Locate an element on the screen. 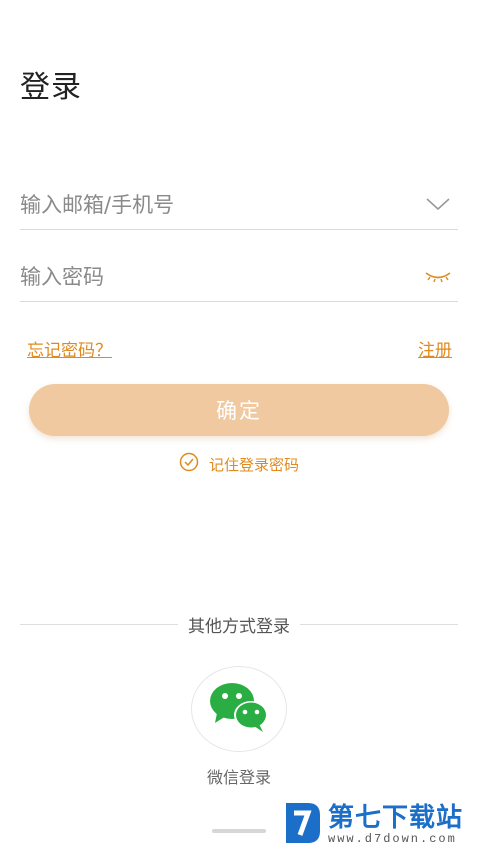 This screenshot has height=850, width=478. site-watermark: 第七下载站 www.d7down.com is located at coordinates (377, 825).